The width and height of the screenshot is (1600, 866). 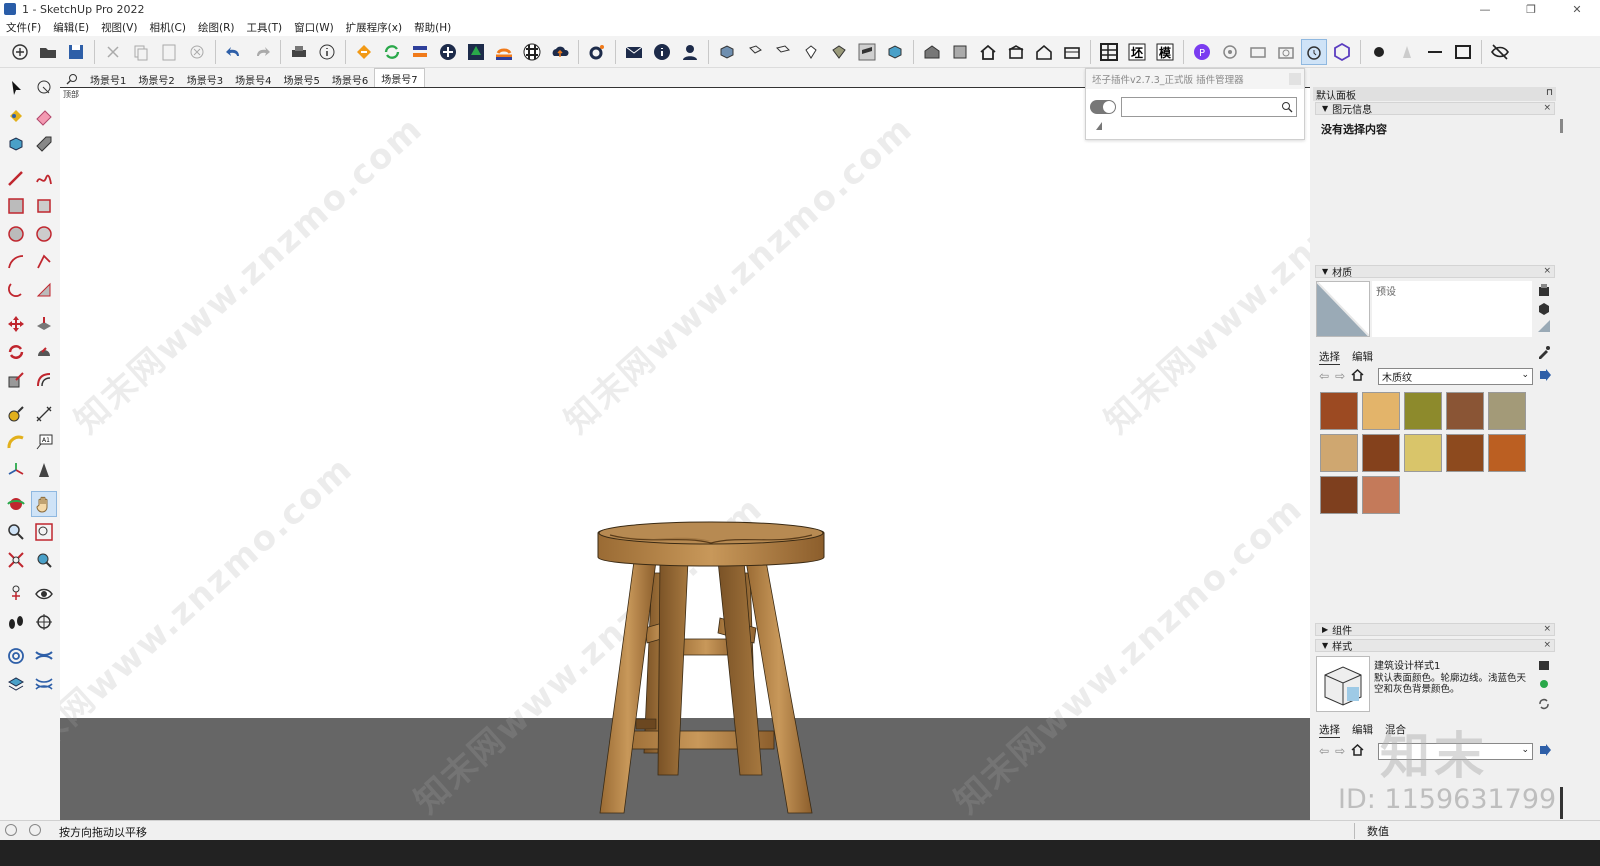 What do you see at coordinates (234, 52) in the screenshot?
I see `undo-icon` at bounding box center [234, 52].